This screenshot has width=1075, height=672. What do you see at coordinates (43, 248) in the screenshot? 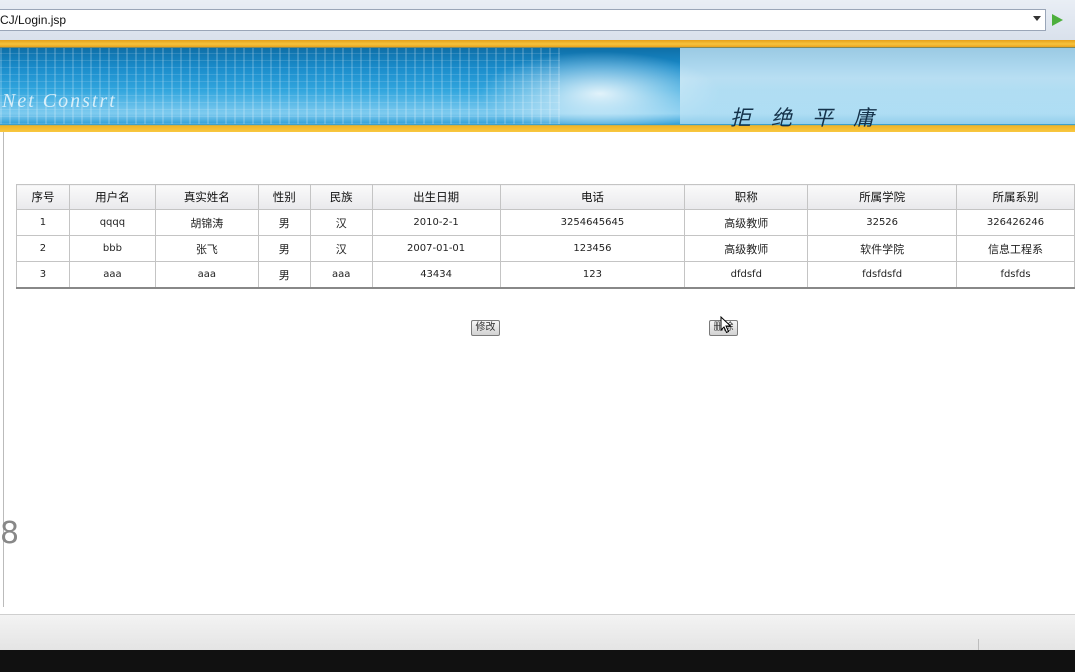
I see `cell-index: 2` at bounding box center [43, 248].